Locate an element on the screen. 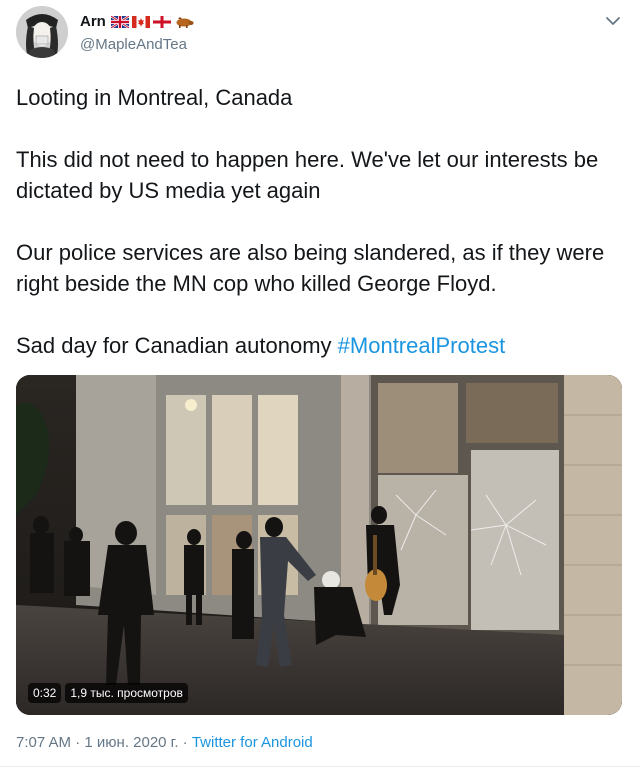  tweet-date: 1 июн. 2020 г. is located at coordinates (131, 742).